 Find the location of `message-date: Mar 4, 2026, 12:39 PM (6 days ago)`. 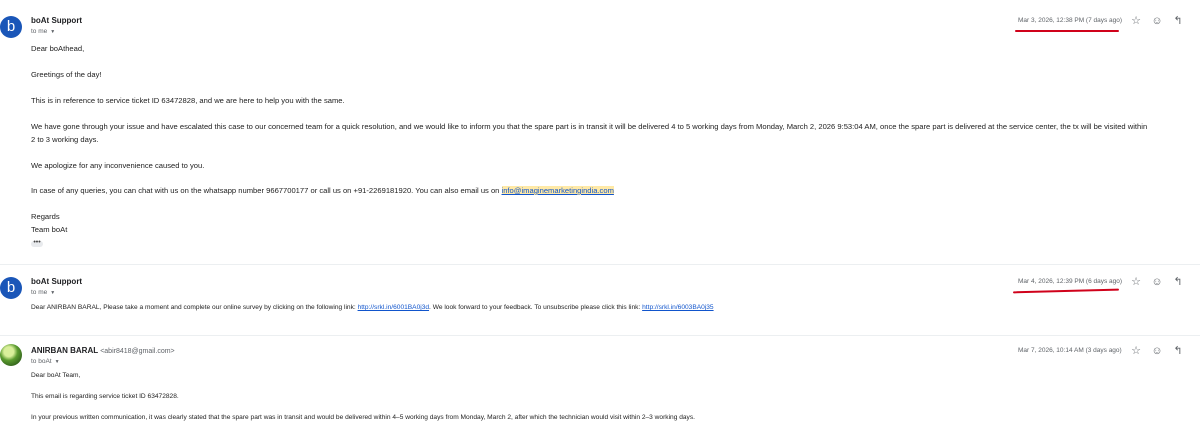

message-date: Mar 4, 2026, 12:39 PM (6 days ago) is located at coordinates (1070, 281).